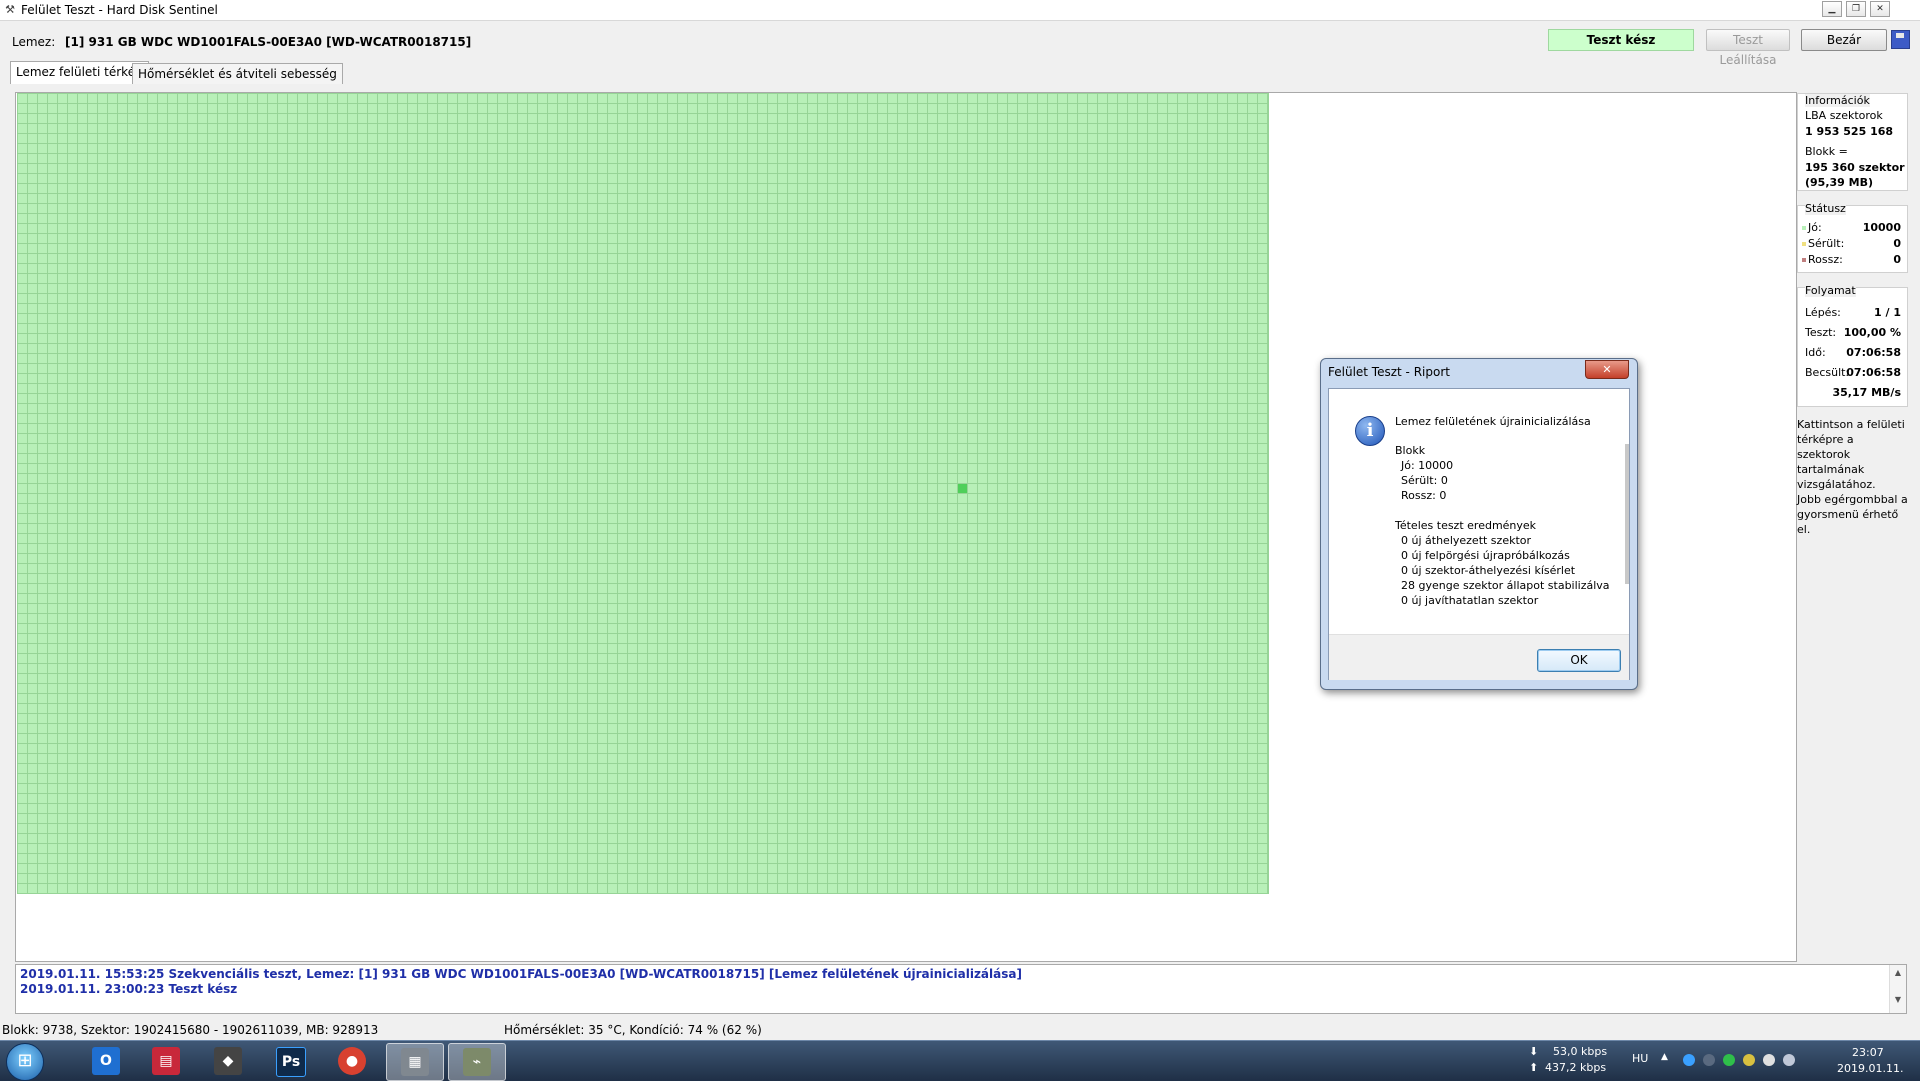 The height and width of the screenshot is (1081, 1920). I want to click on dialog-result: 28 gyenge szektor állapot stabilizálva, so click(1505, 585).